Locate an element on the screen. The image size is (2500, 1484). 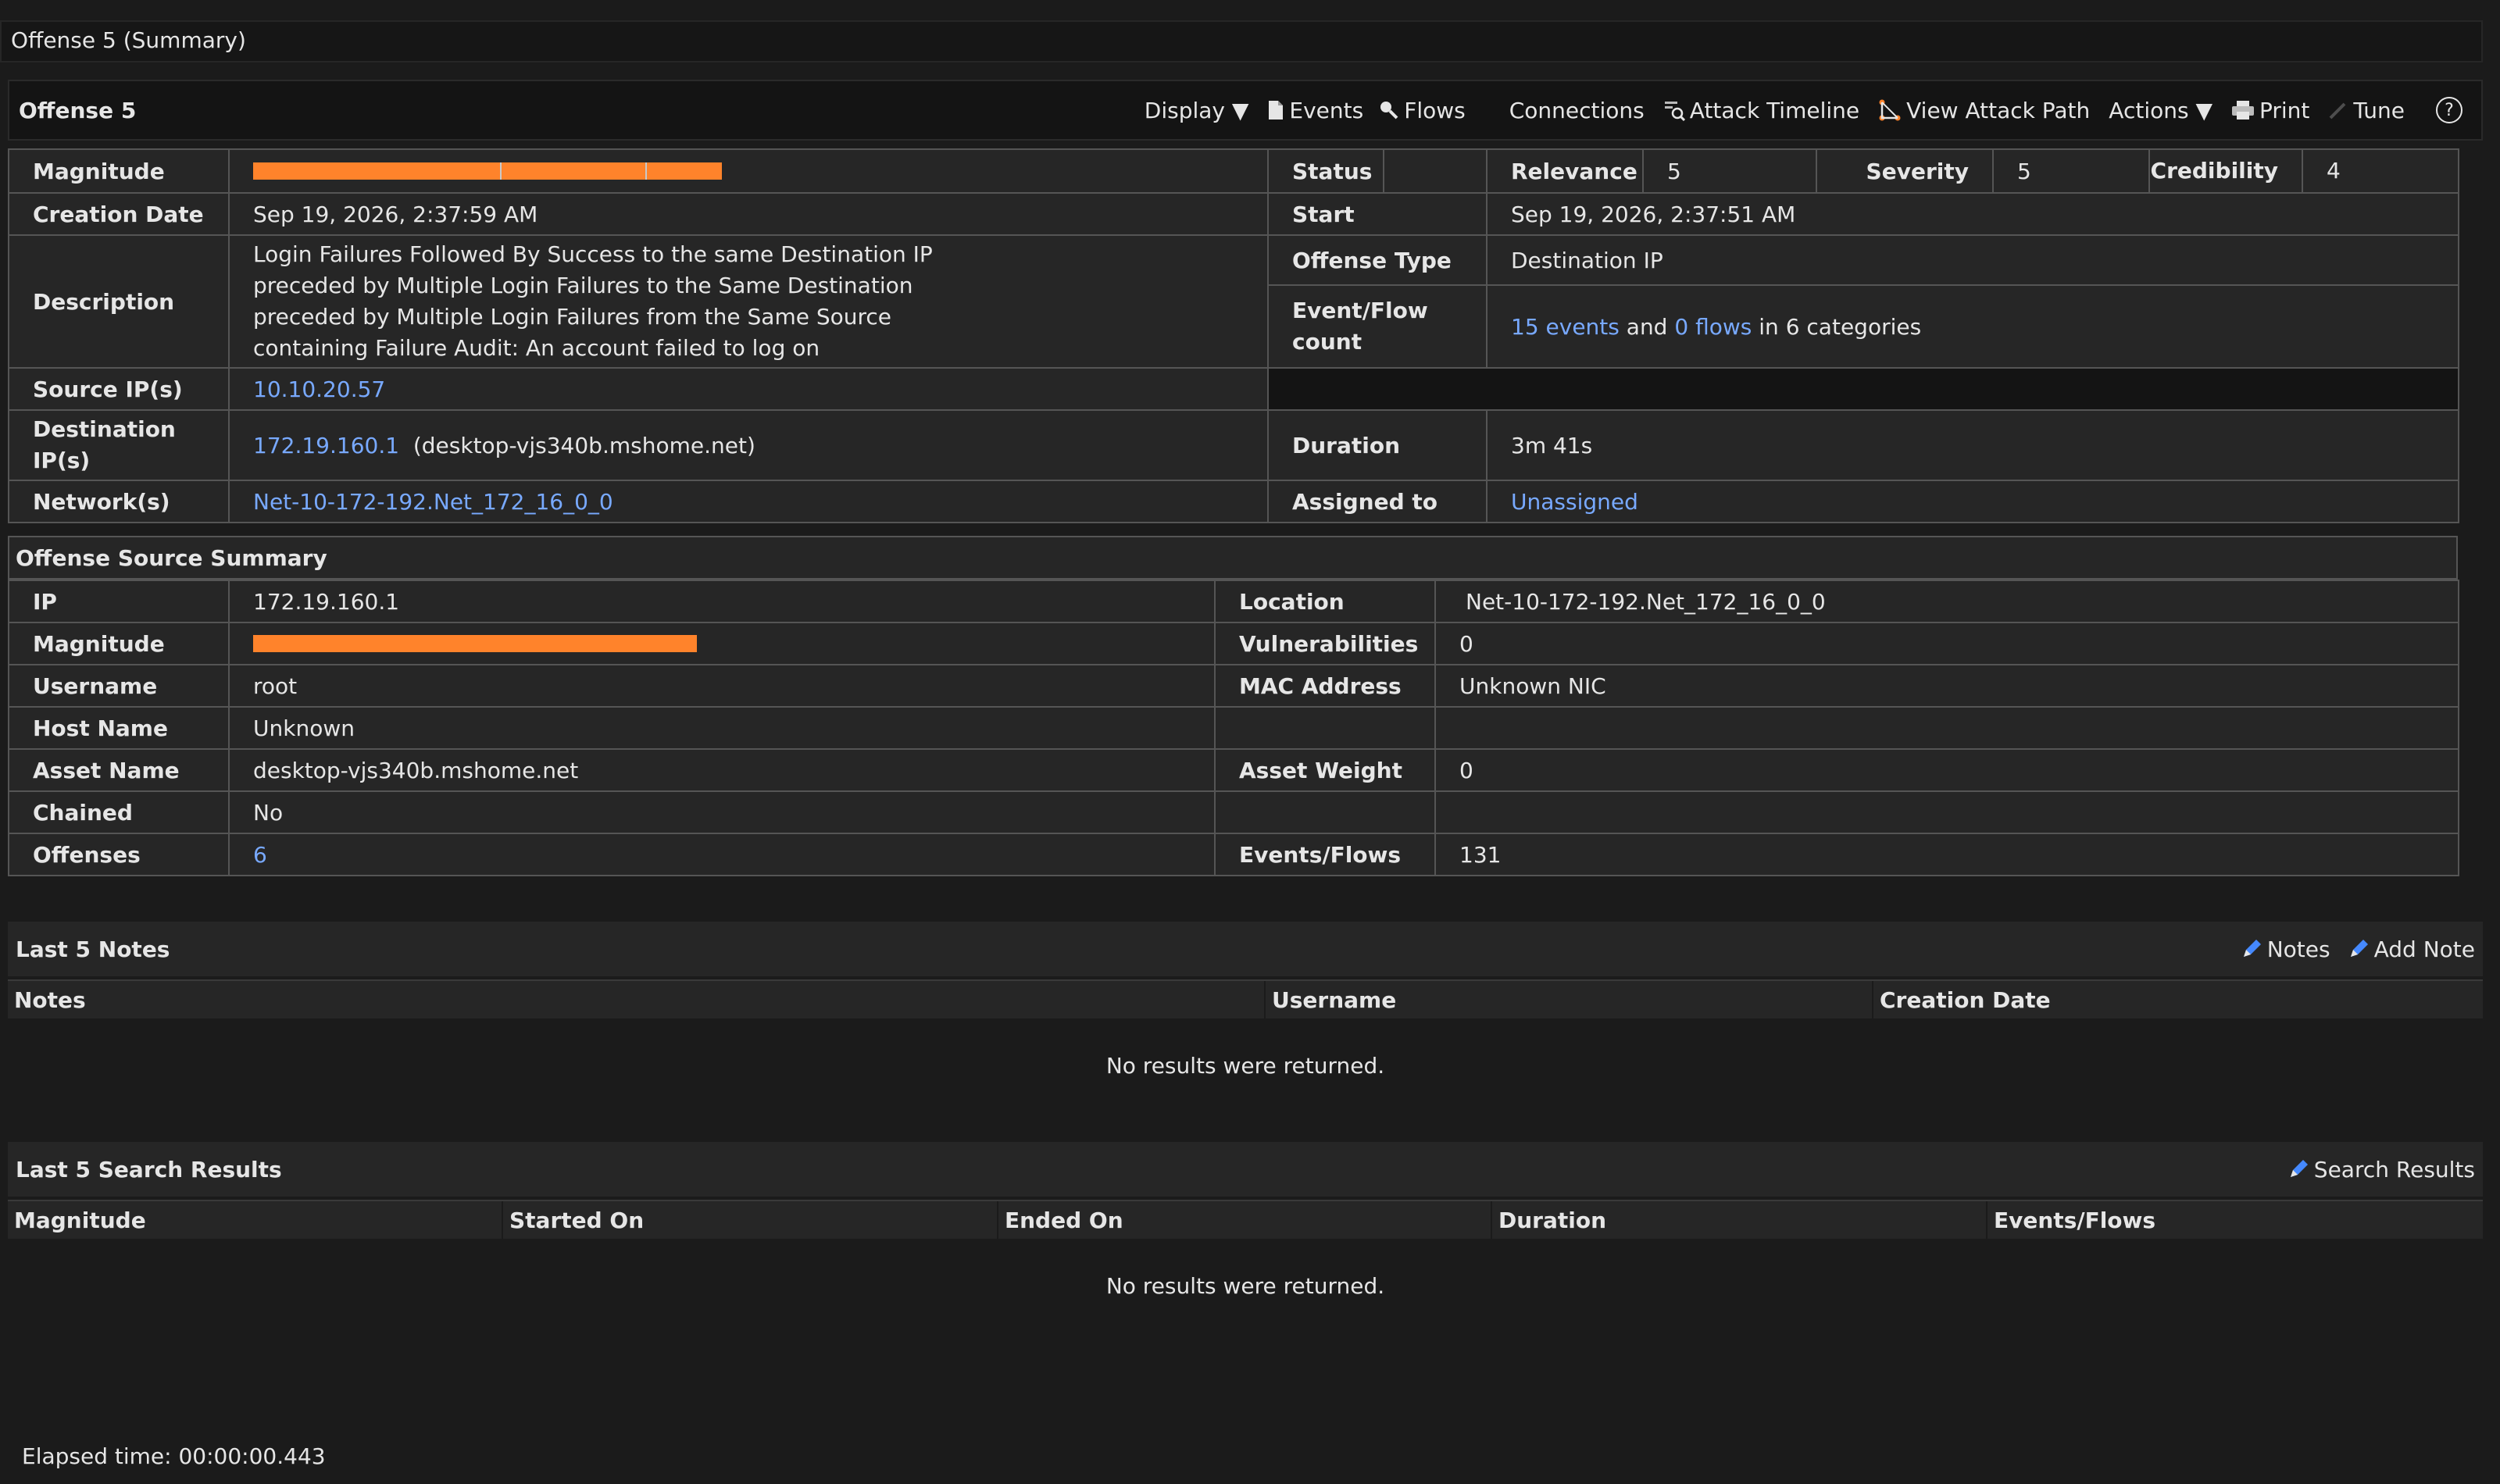
print-button-label: Print is located at coordinates (2284, 110).